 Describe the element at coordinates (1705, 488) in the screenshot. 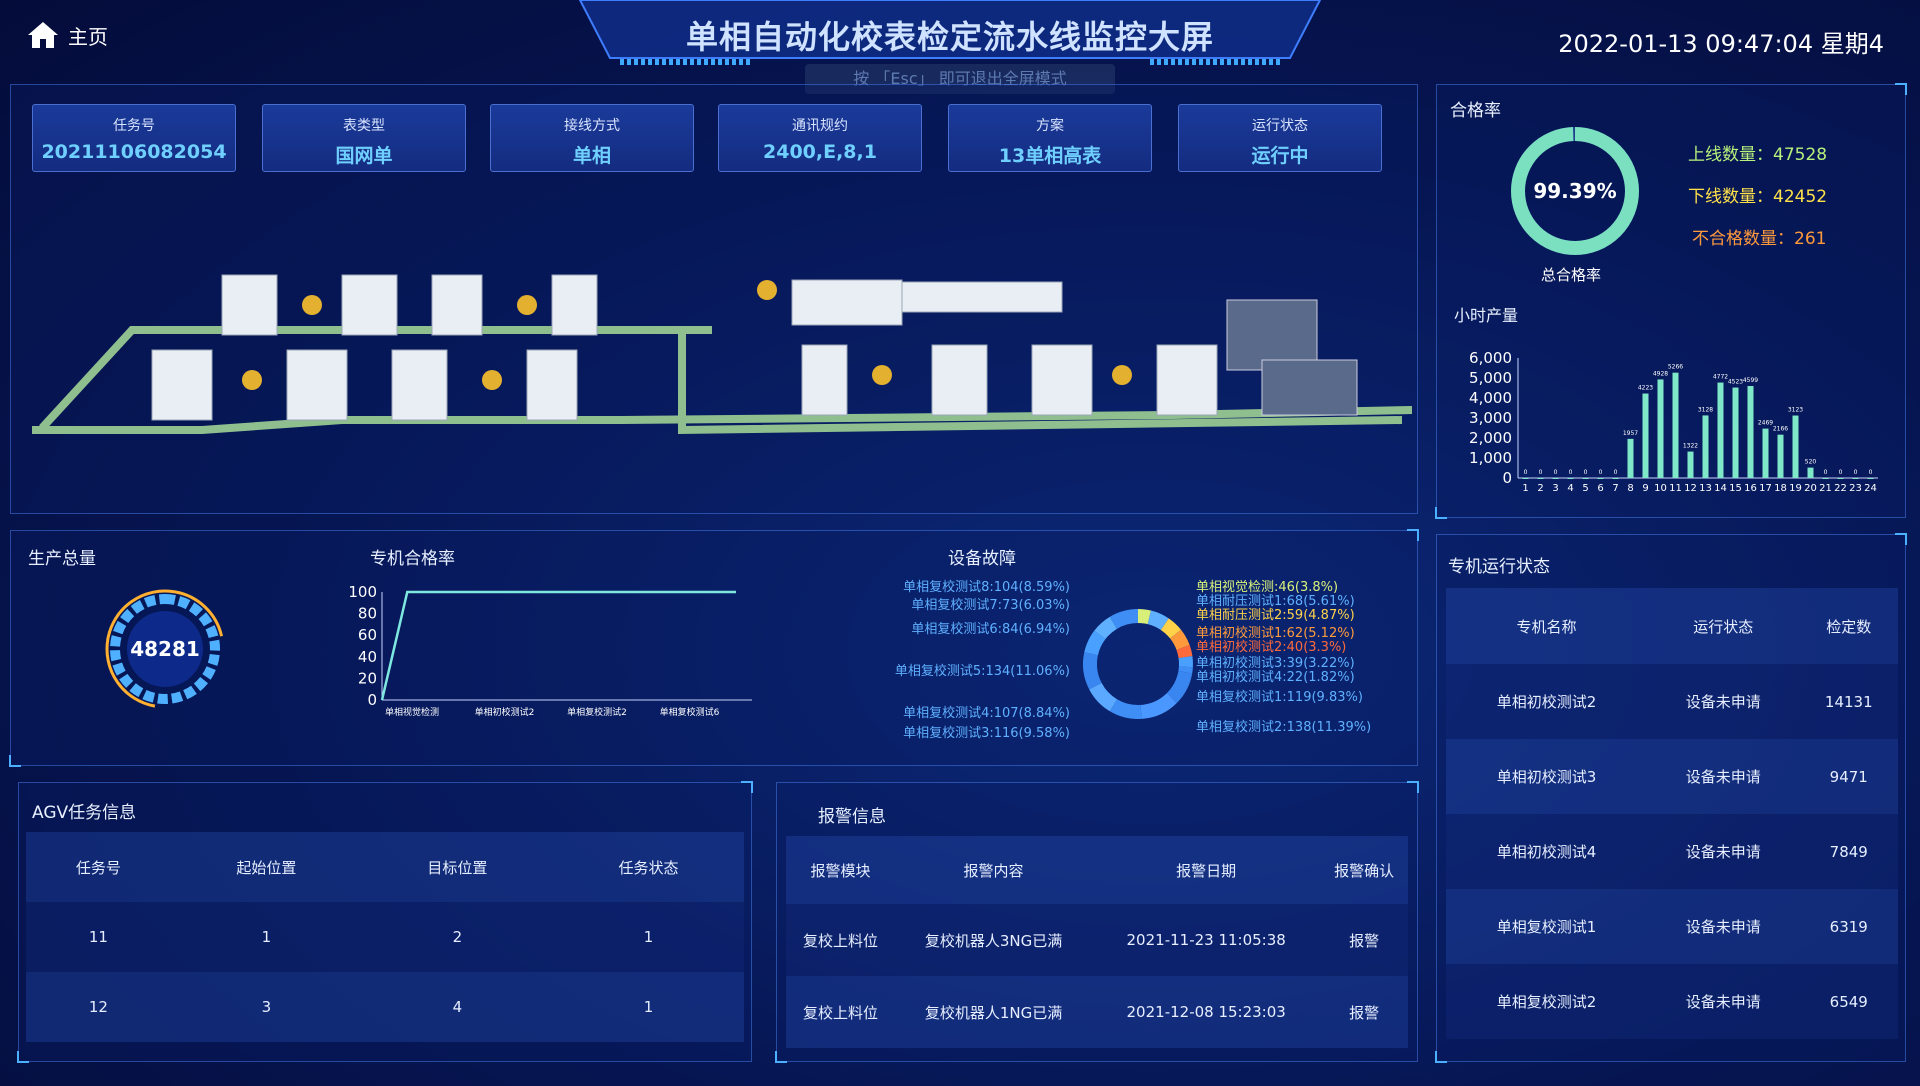

I see `x-tick-label: 13` at that location.